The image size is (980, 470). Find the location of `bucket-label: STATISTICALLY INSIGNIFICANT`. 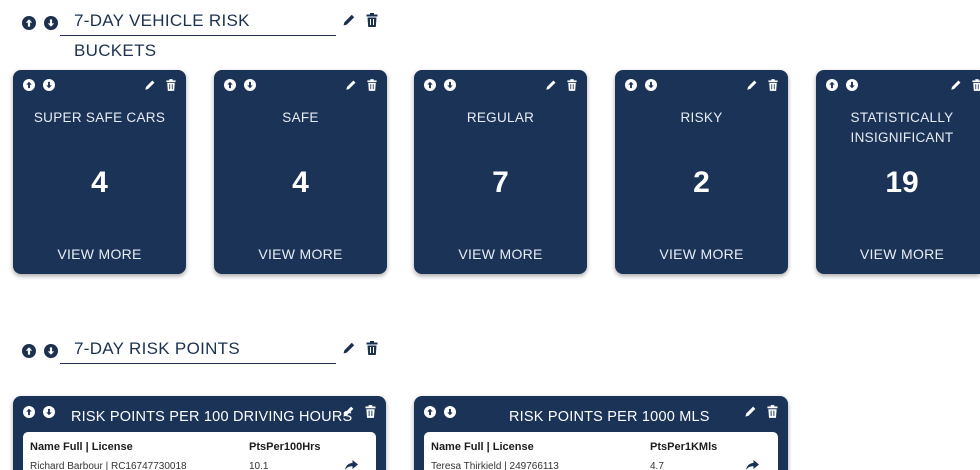

bucket-label: STATISTICALLY INSIGNIFICANT is located at coordinates (902, 127).